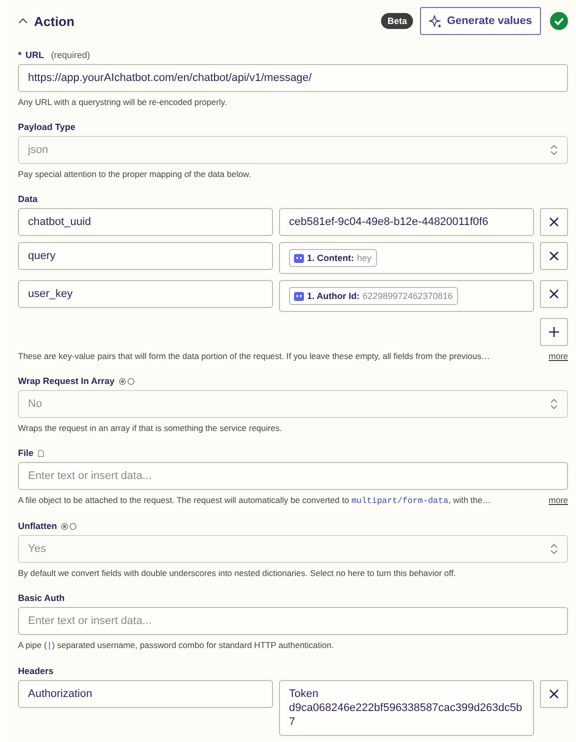  I want to click on value-field: 1. Author Id: 622989972462370816, so click(406, 296).